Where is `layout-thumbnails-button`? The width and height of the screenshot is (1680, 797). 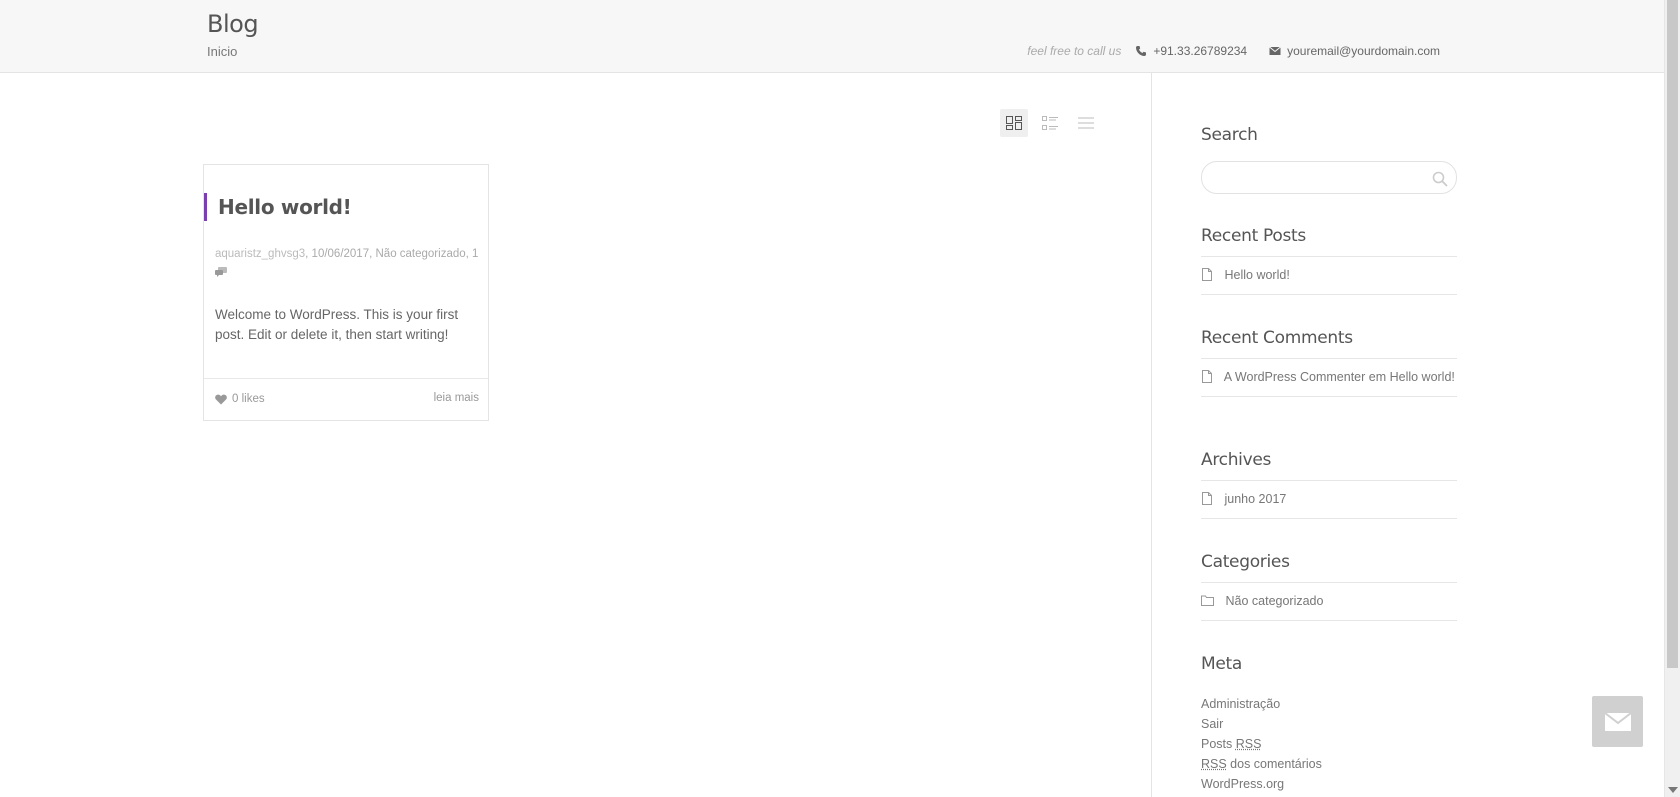
layout-thumbnails-button is located at coordinates (1050, 123).